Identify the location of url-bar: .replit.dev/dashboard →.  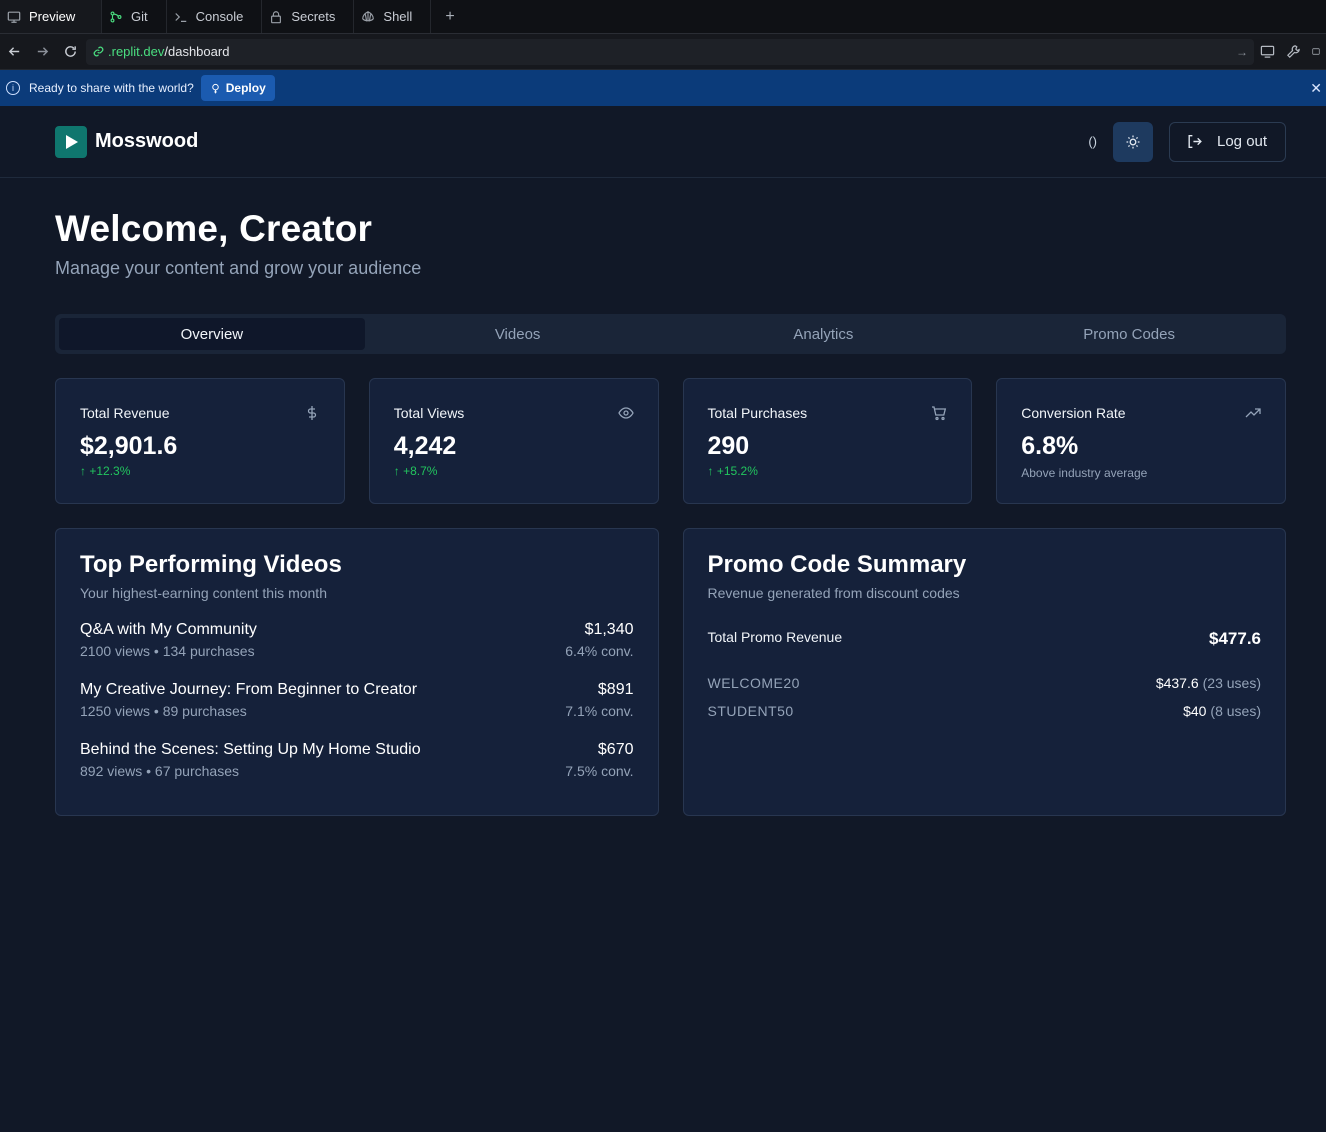
(663, 52).